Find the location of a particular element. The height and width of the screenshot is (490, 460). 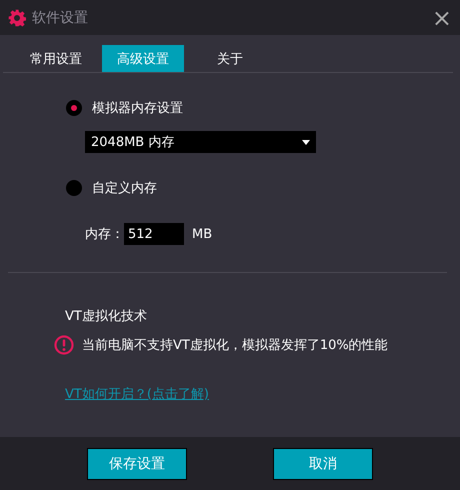

window-title: 软件设置 is located at coordinates (60, 17).